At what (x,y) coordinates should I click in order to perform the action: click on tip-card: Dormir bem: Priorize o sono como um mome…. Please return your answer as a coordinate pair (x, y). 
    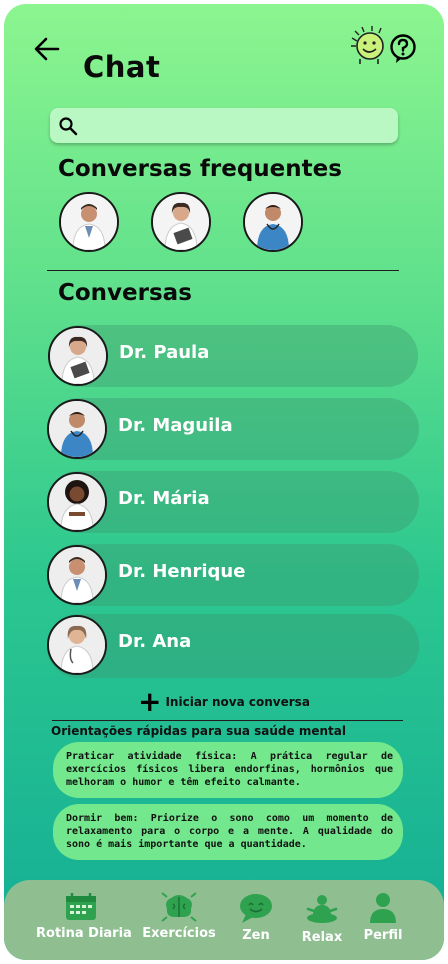
    Looking at the image, I should click on (228, 832).